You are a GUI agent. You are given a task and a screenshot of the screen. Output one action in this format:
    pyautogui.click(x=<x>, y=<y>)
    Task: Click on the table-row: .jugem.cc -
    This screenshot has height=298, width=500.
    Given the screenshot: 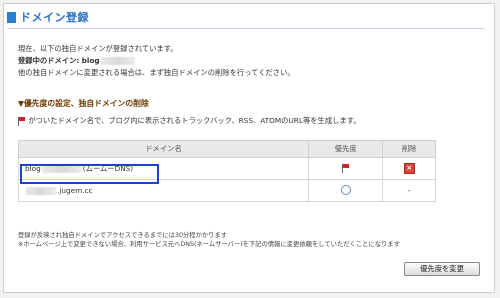 What is the action you would take?
    pyautogui.click(x=226, y=190)
    